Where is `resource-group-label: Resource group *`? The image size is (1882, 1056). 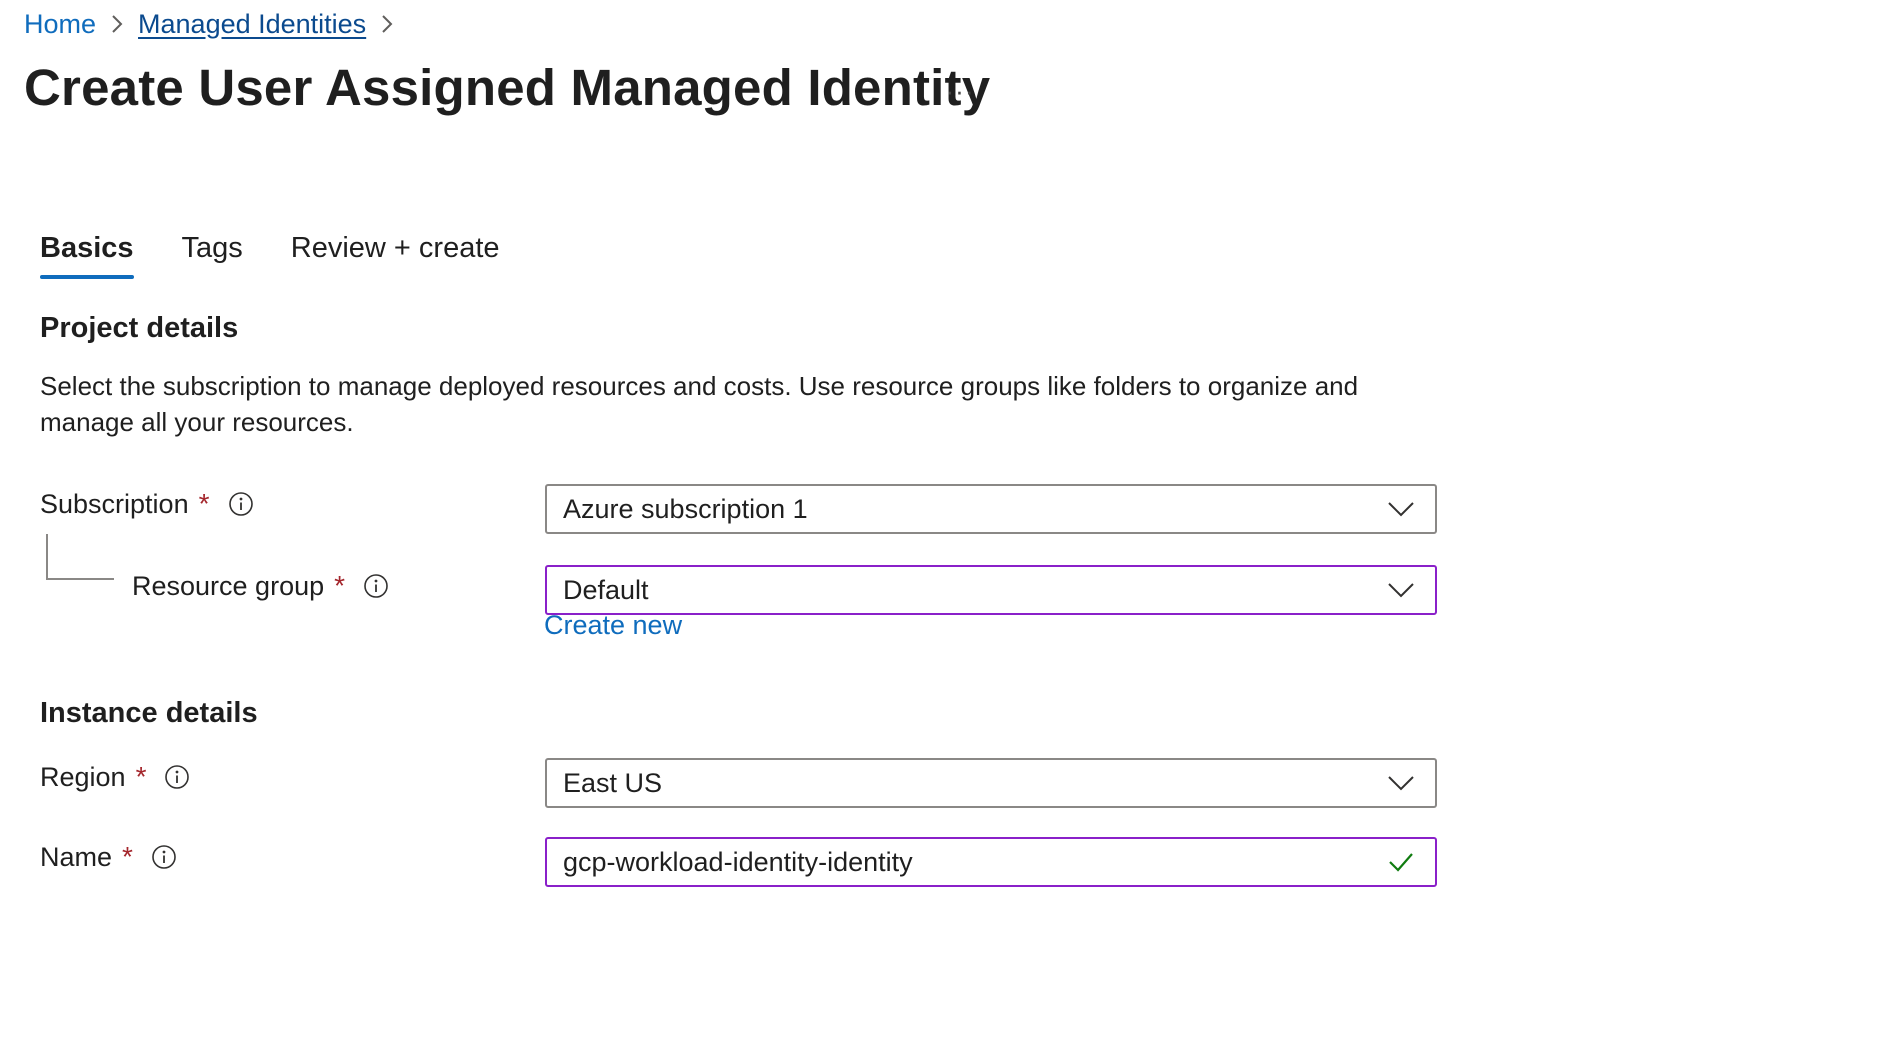
resource-group-label: Resource group * is located at coordinates (260, 586).